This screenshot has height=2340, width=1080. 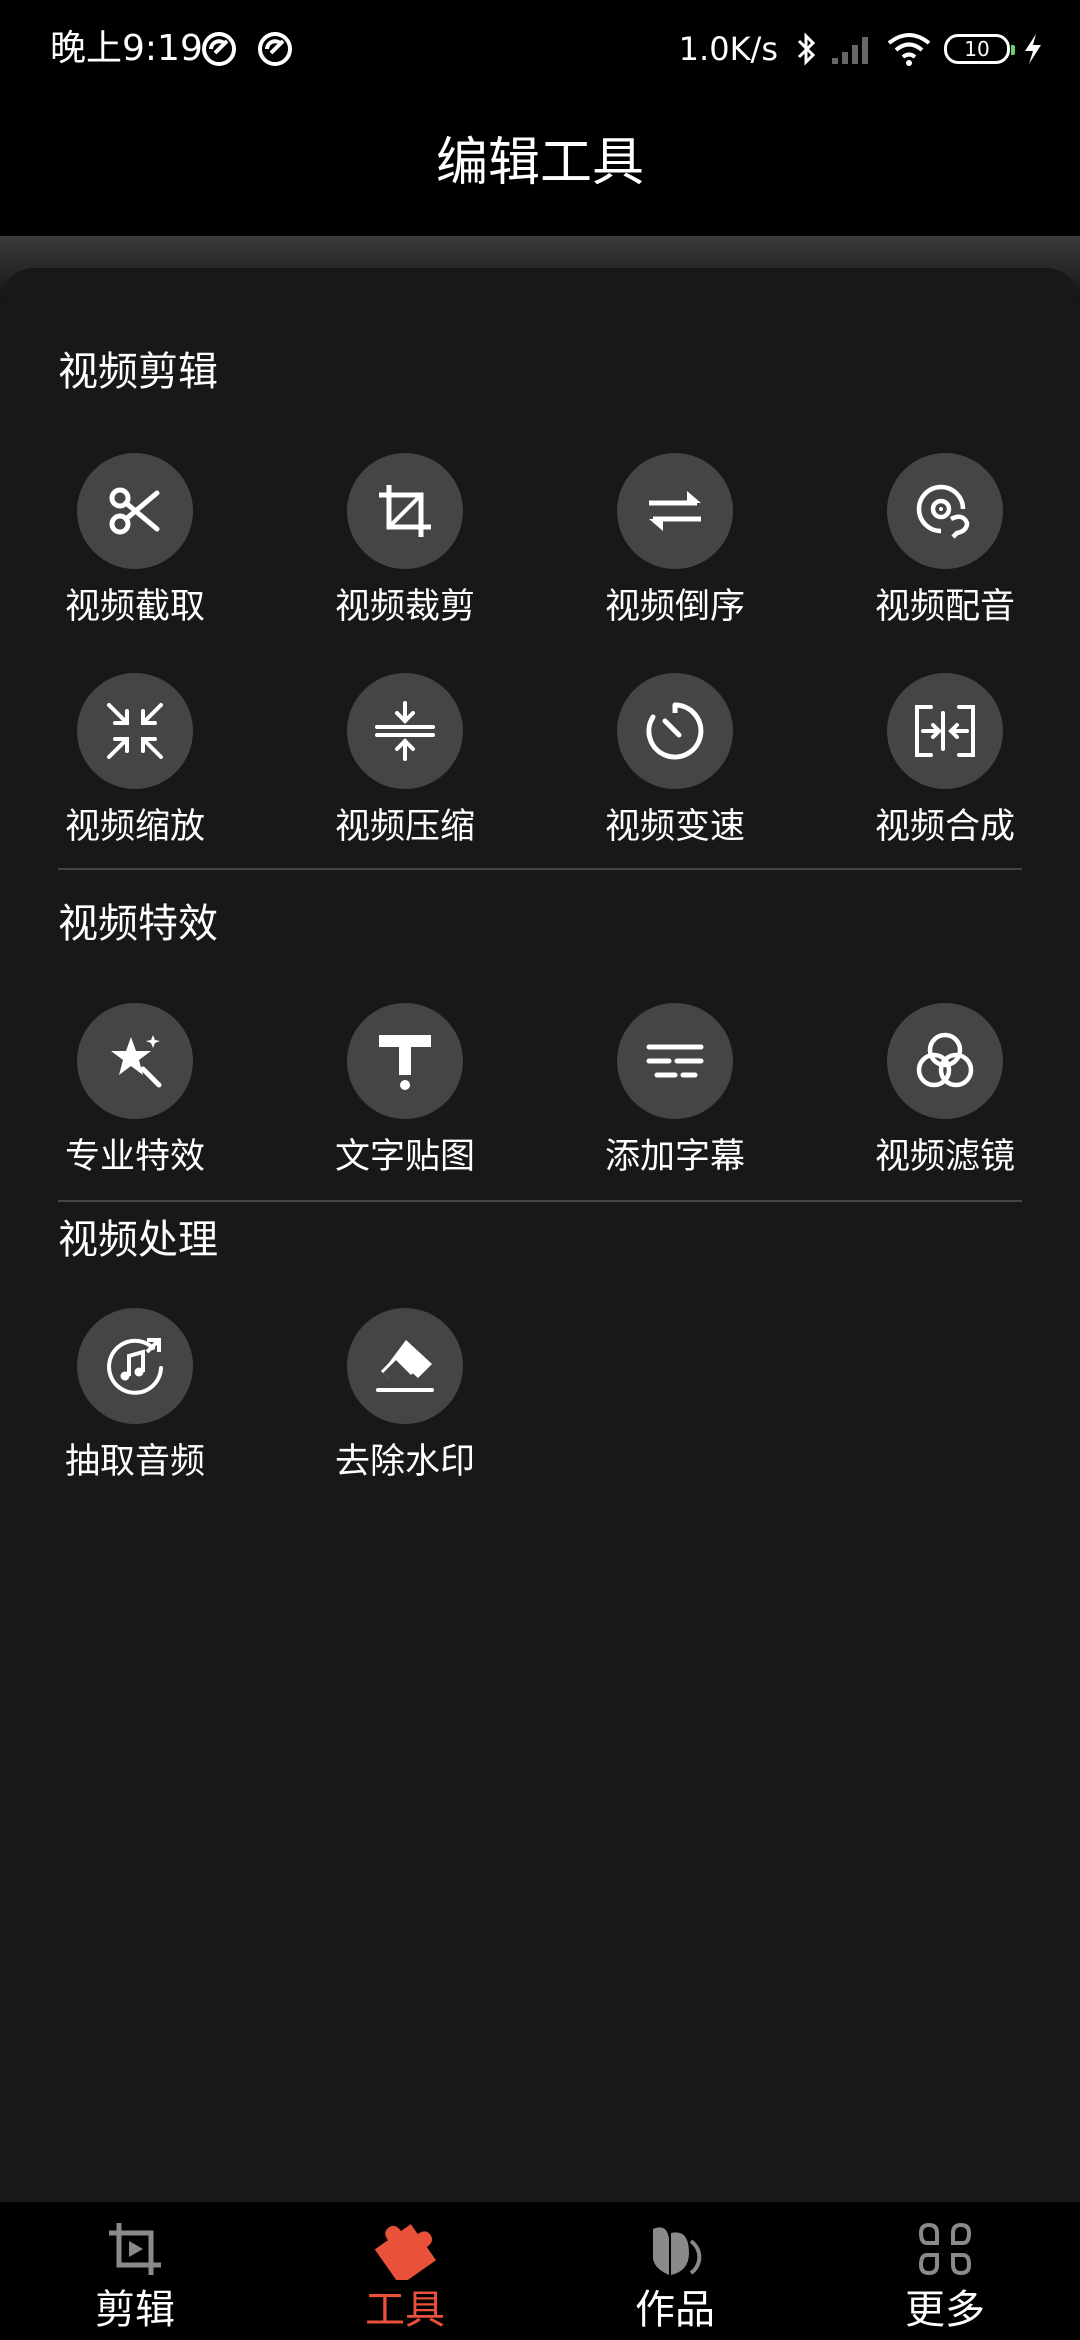 I want to click on nav-label: 作品, so click(x=675, y=2310).